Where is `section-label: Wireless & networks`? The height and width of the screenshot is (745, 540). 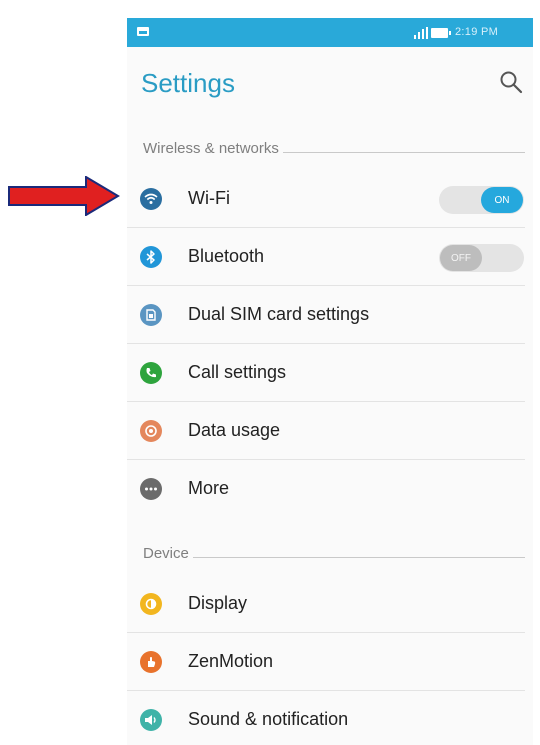 section-label: Wireless & networks is located at coordinates (211, 148).